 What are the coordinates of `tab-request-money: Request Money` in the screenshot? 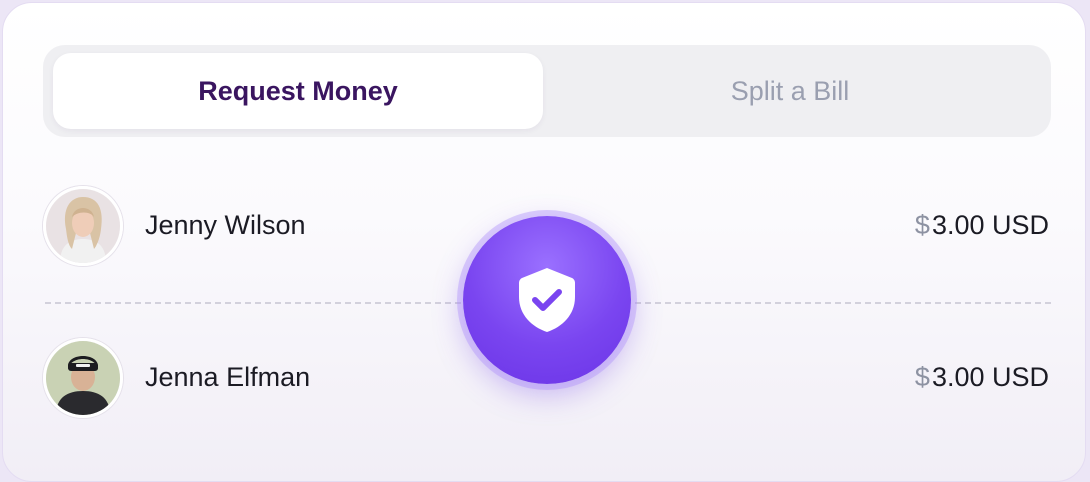 It's located at (298, 91).